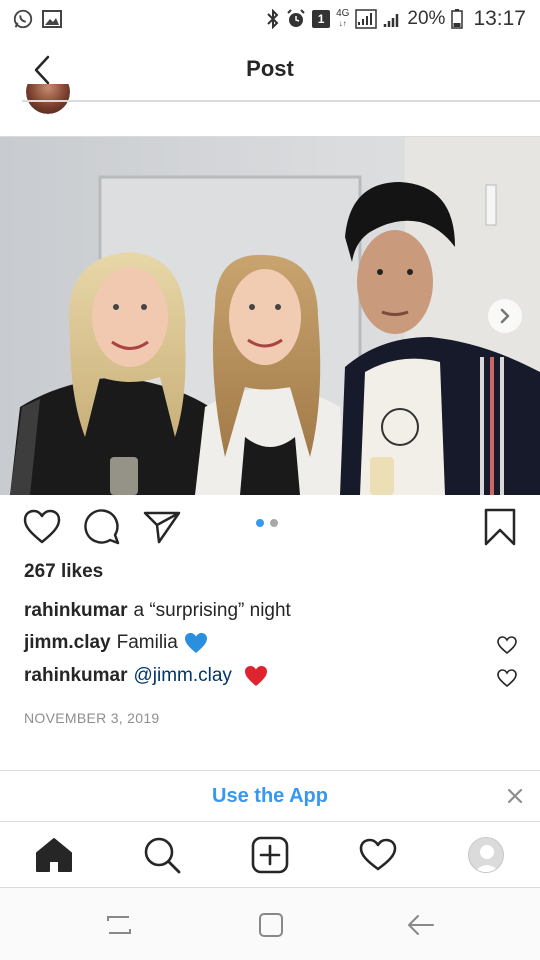  I want to click on page-title: Post, so click(270, 68).